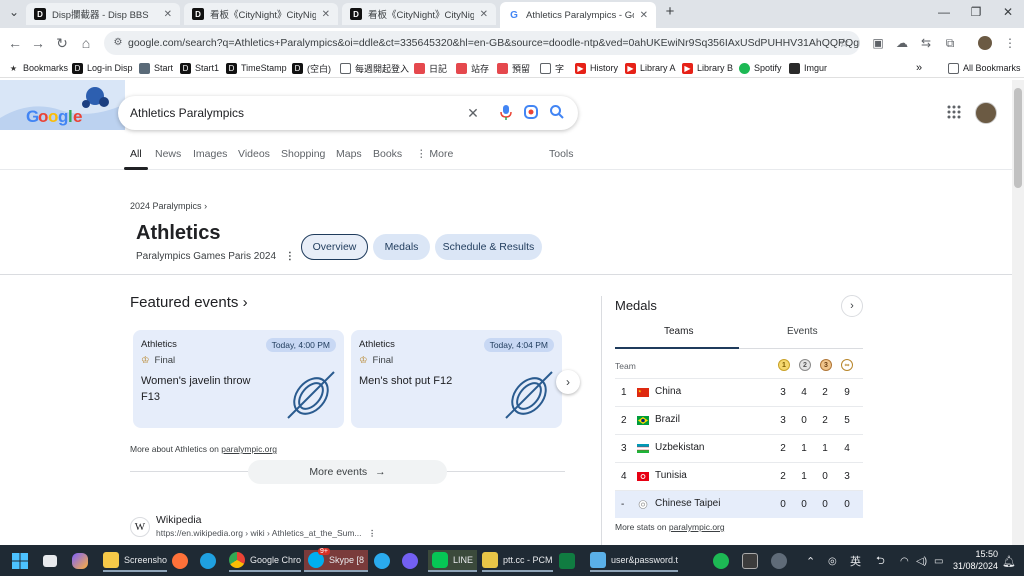 The width and height of the screenshot is (1024, 576). I want to click on browser-tab-3: D 看板《CityNight》CityNight - Disp ✕, so click(419, 14).